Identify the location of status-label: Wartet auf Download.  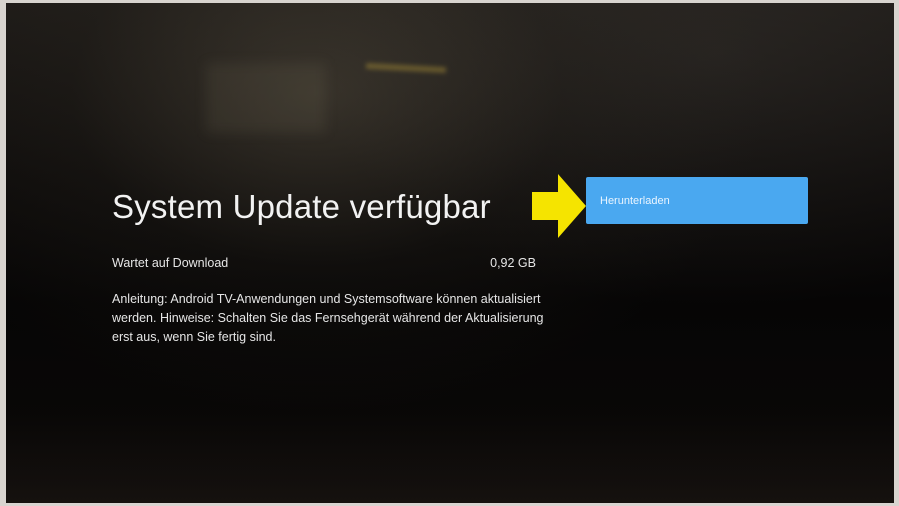
(170, 263).